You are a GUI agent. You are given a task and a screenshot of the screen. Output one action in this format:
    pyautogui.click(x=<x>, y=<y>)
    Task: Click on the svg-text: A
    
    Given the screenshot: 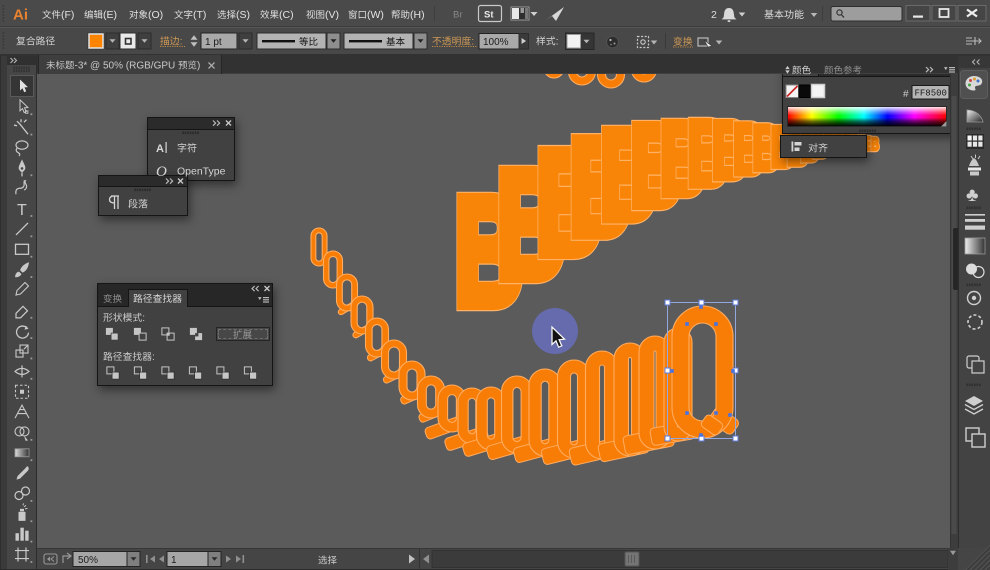 What is the action you would take?
    pyautogui.click(x=160, y=149)
    